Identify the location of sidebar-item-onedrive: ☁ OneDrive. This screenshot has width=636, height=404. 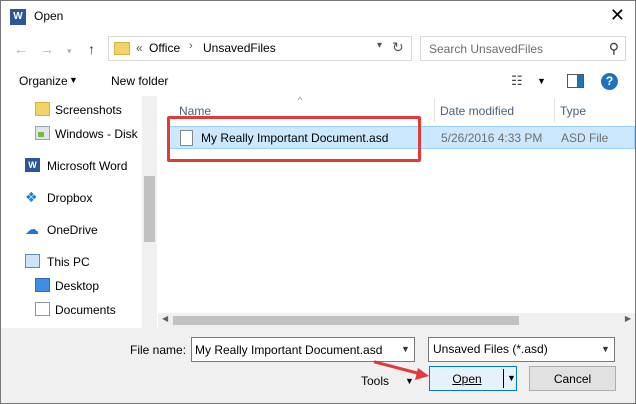
(72, 230).